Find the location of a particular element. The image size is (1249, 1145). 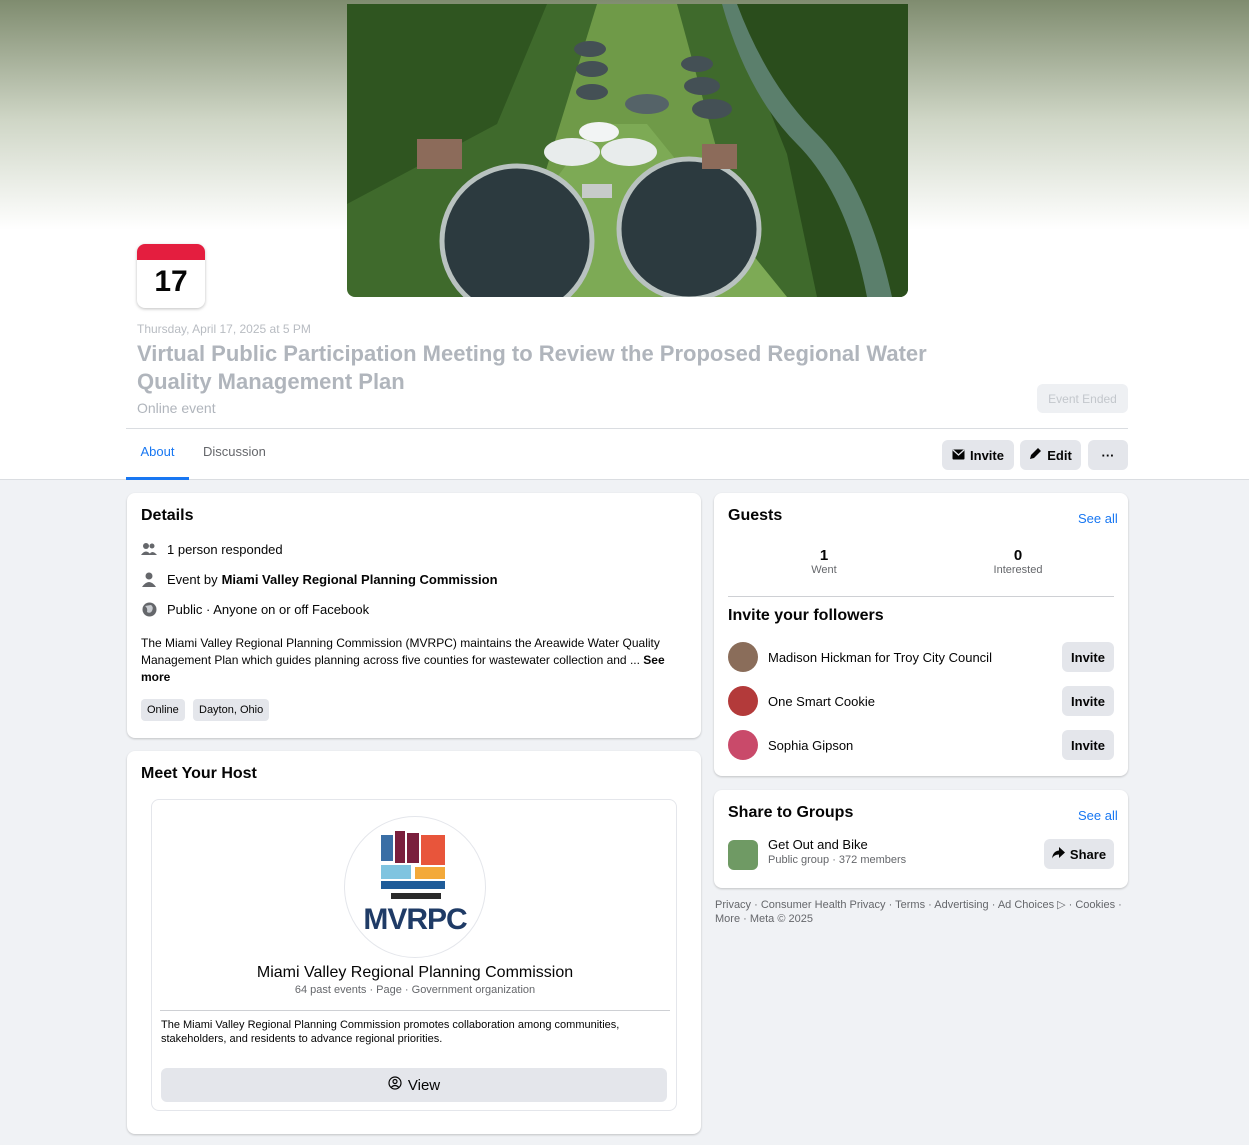

guests-title: Guests is located at coordinates (755, 515).